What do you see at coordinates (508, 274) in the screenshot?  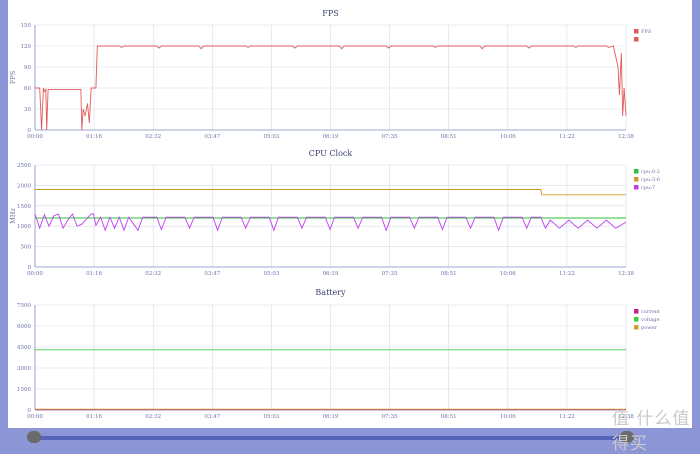 I see `chart1-xtick-label: 10:06` at bounding box center [508, 274].